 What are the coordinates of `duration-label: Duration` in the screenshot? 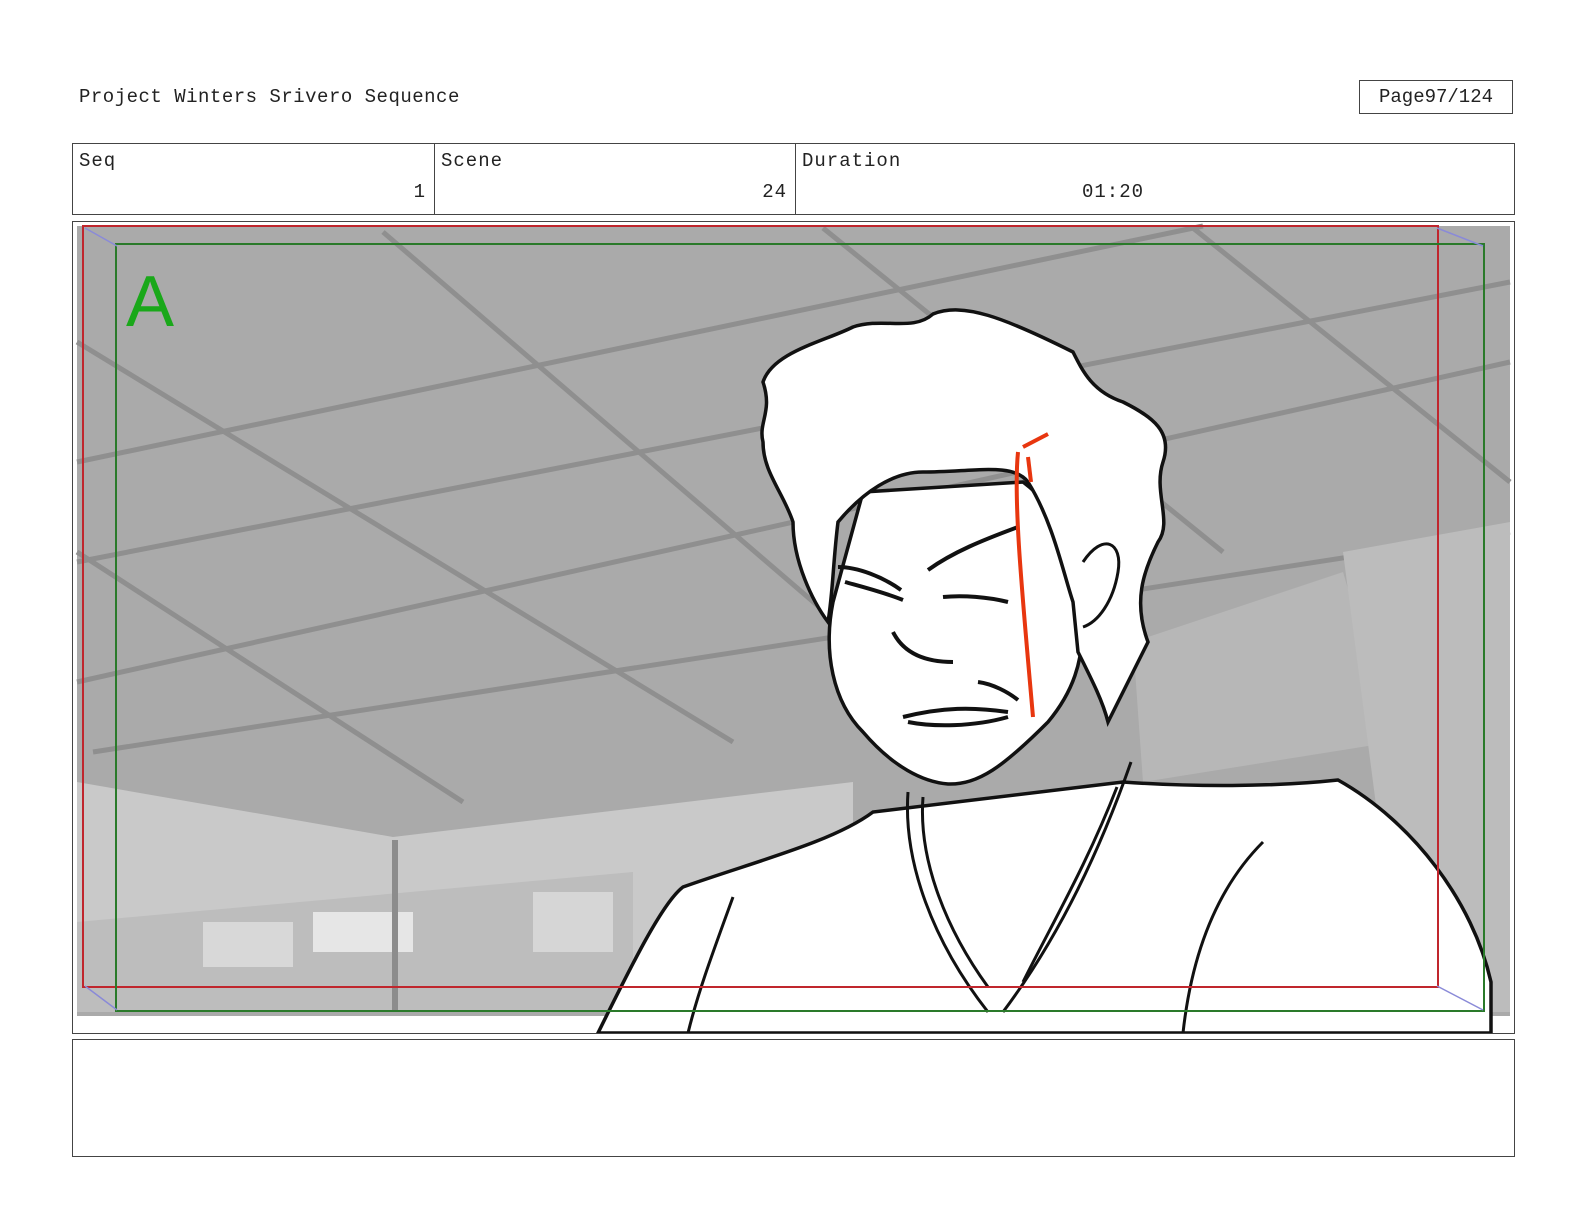 It's located at (852, 161).